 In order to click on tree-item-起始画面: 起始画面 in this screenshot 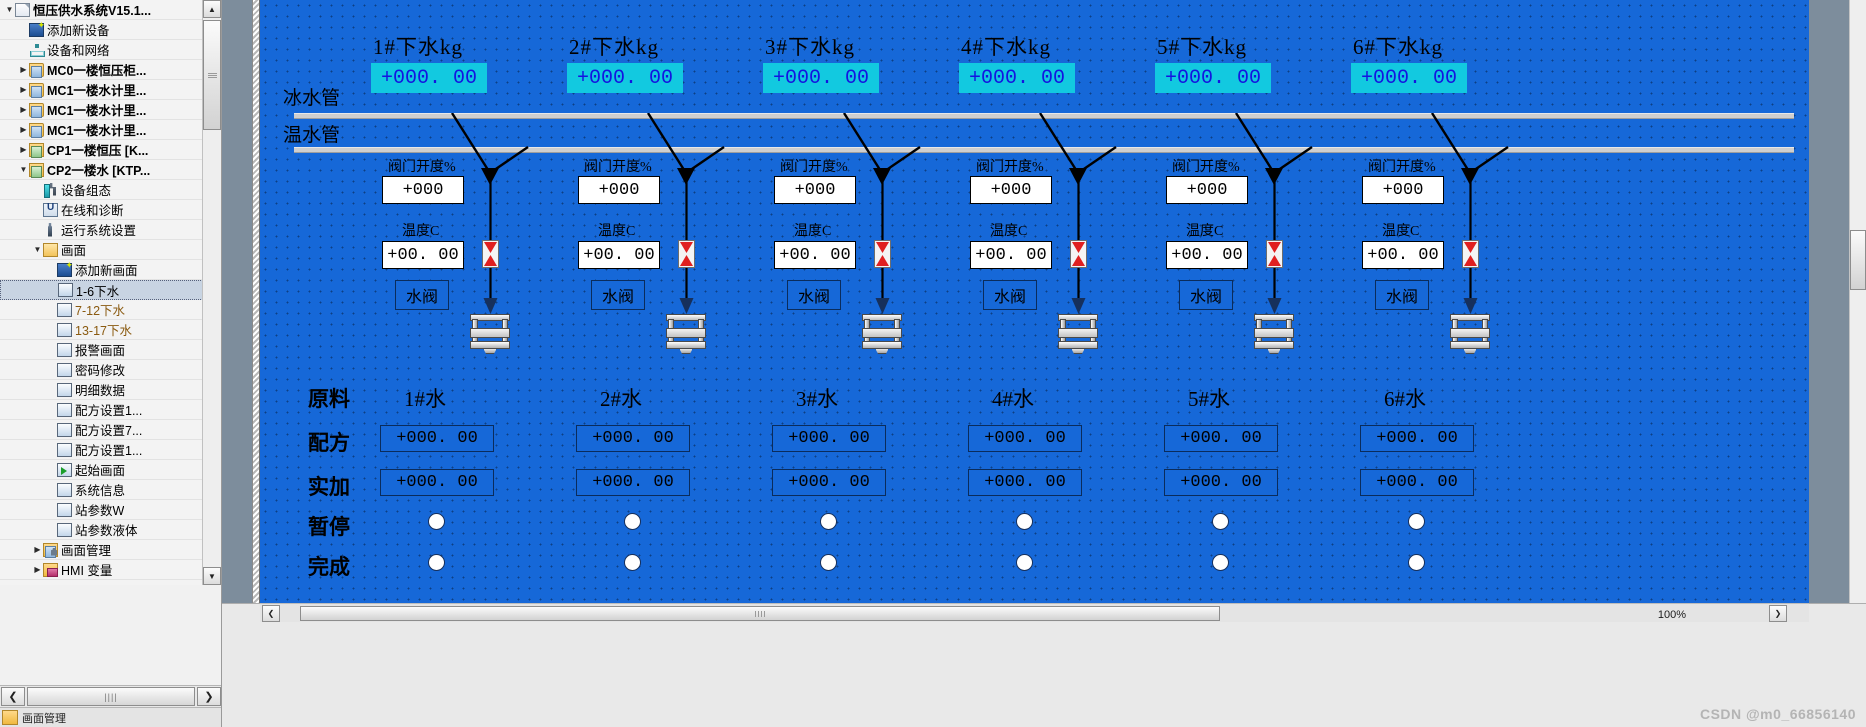, I will do `click(101, 470)`.